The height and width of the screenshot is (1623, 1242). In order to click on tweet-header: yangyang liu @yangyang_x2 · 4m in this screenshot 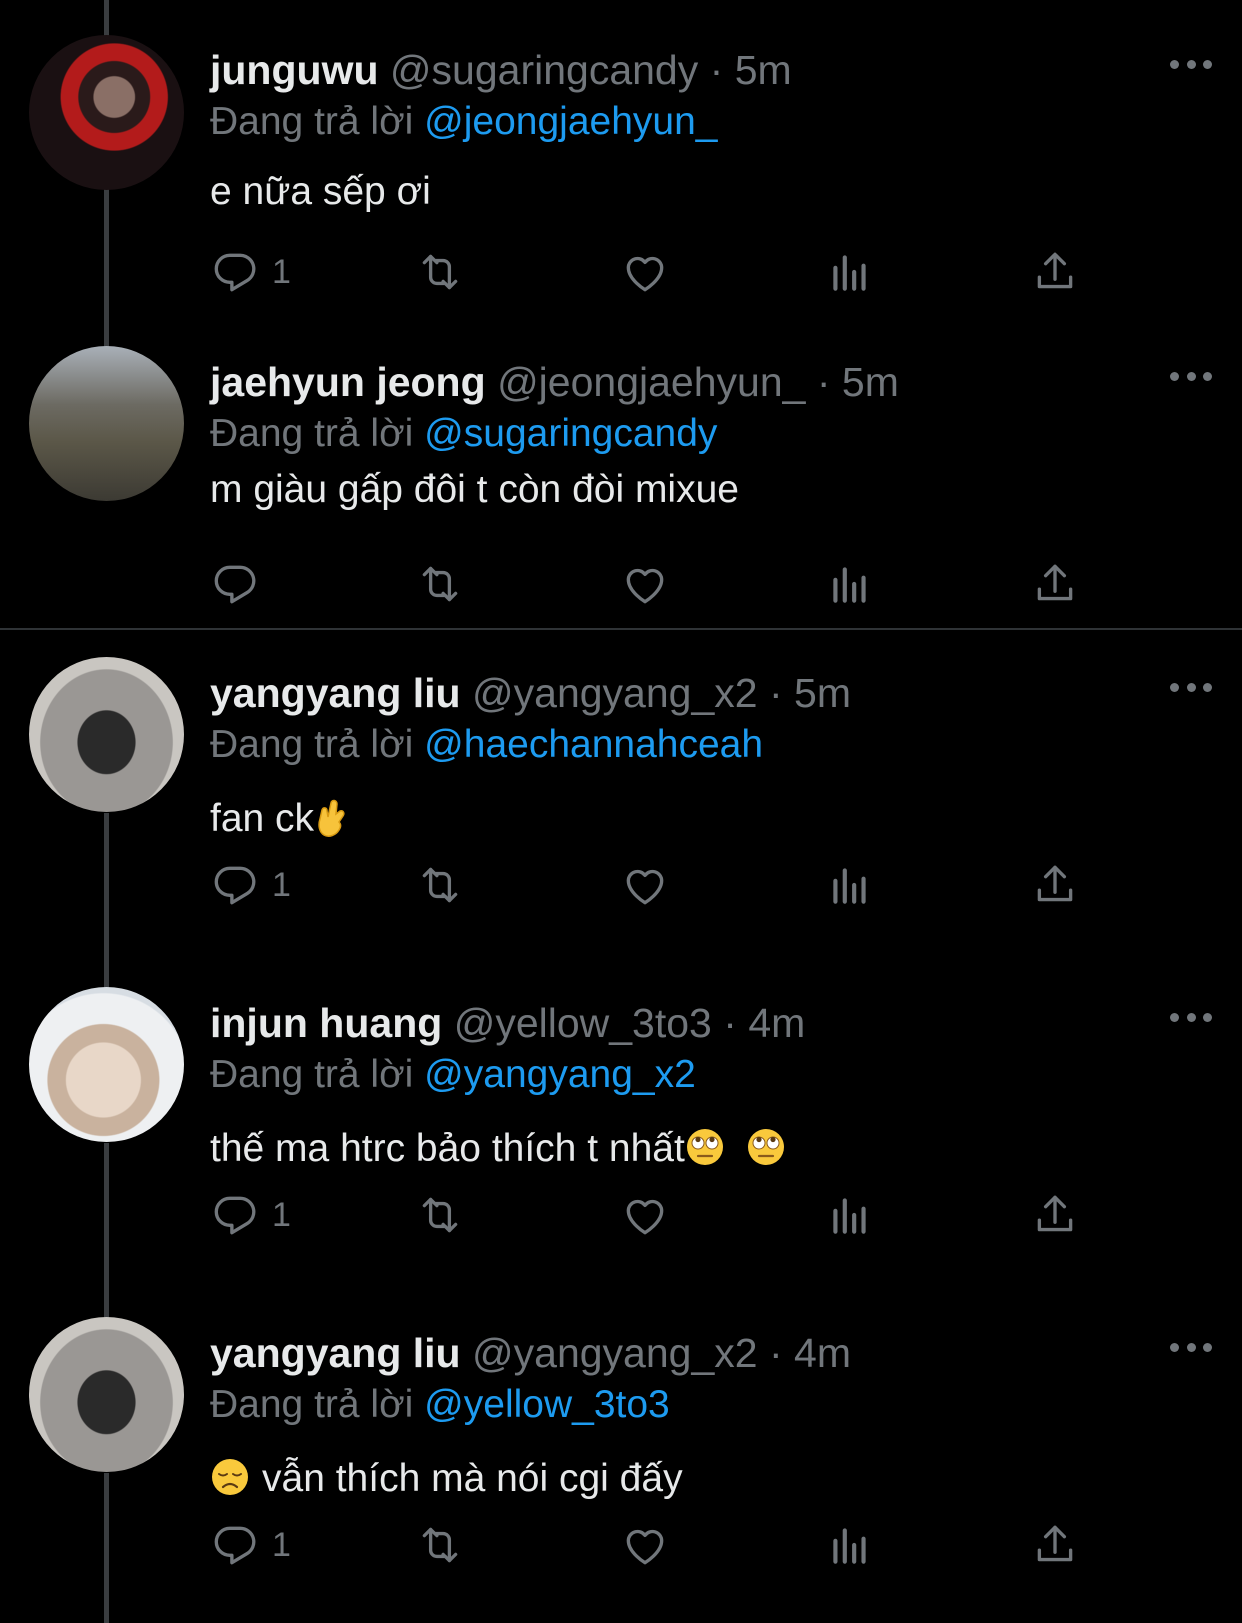, I will do `click(530, 1353)`.